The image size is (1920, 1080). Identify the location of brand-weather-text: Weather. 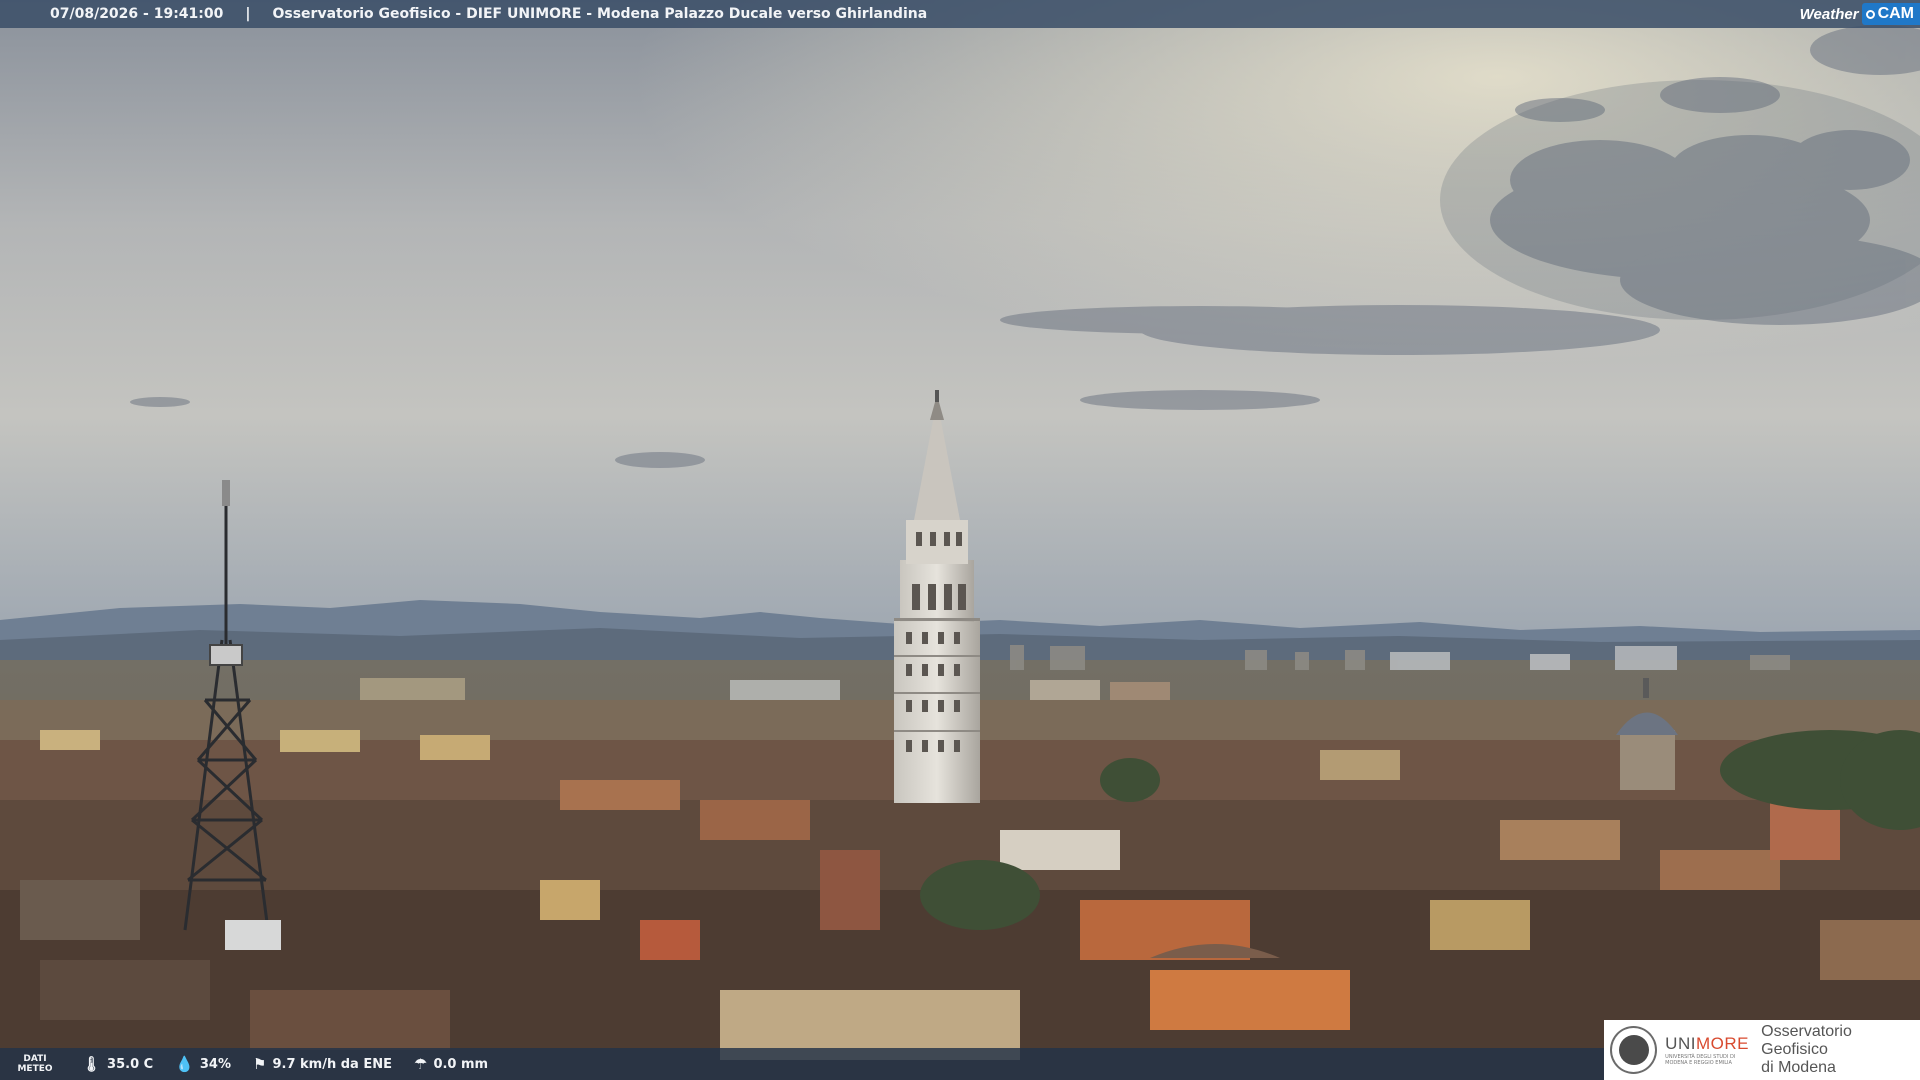
(1829, 14).